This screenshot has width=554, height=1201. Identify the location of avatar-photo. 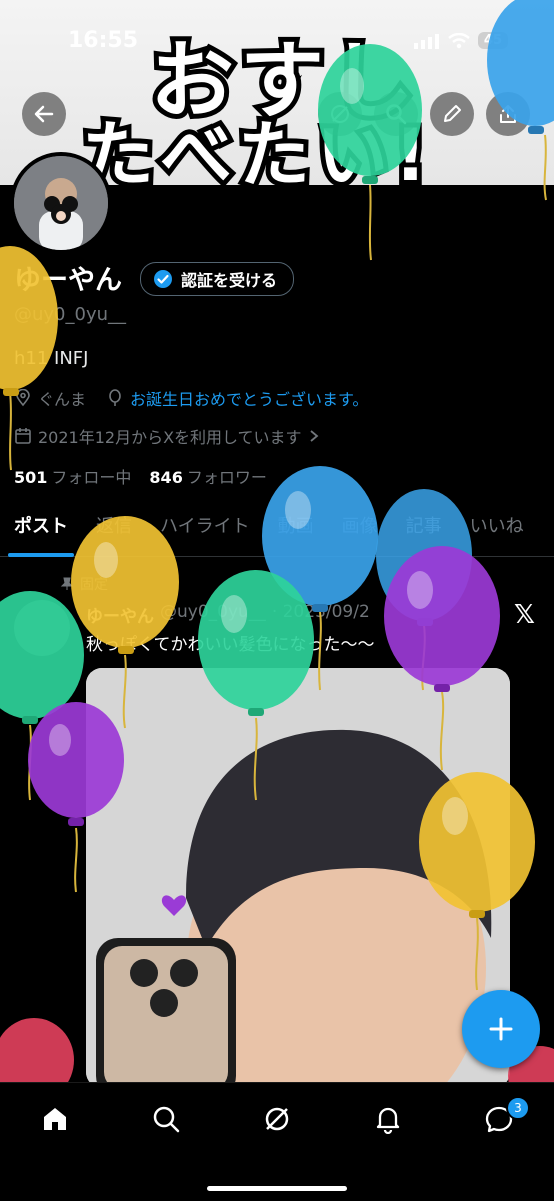
(61, 203).